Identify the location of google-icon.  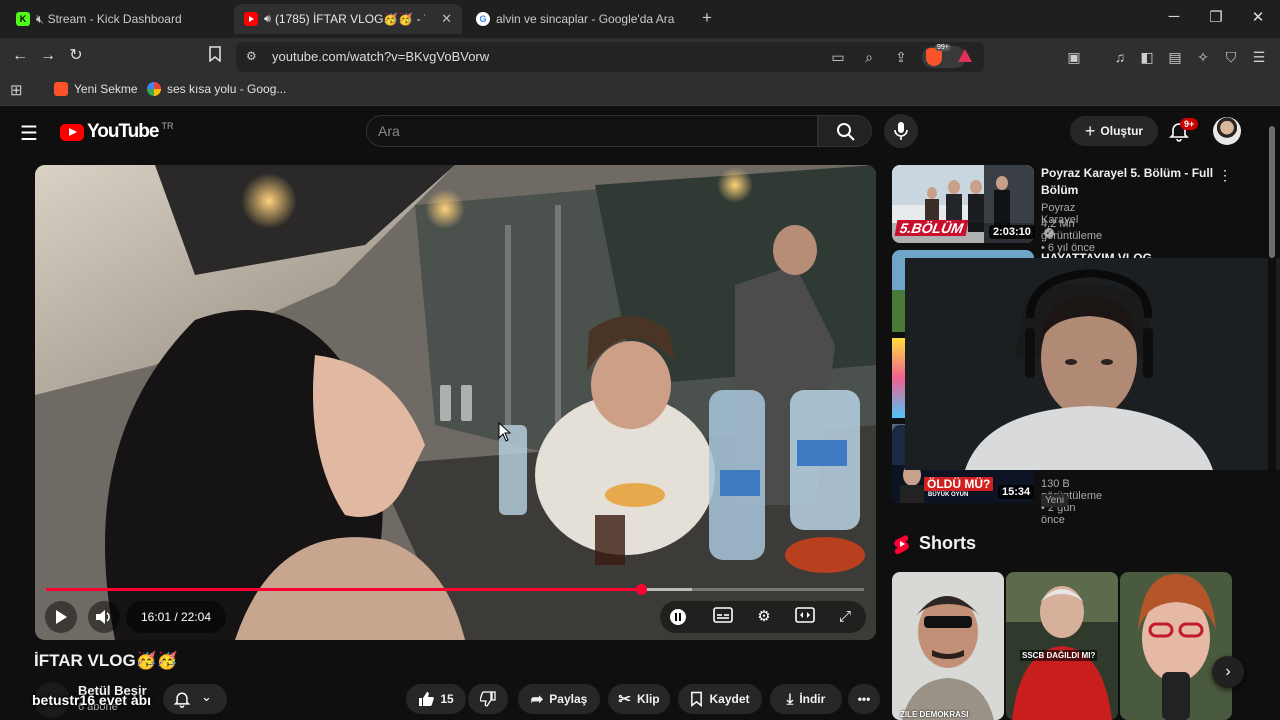
(154, 89).